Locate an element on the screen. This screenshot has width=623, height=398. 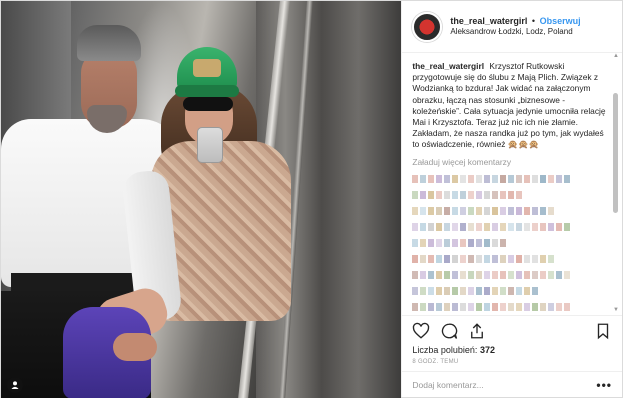
likes-count: Liczba polubień: 372 is located at coordinates (512, 350).